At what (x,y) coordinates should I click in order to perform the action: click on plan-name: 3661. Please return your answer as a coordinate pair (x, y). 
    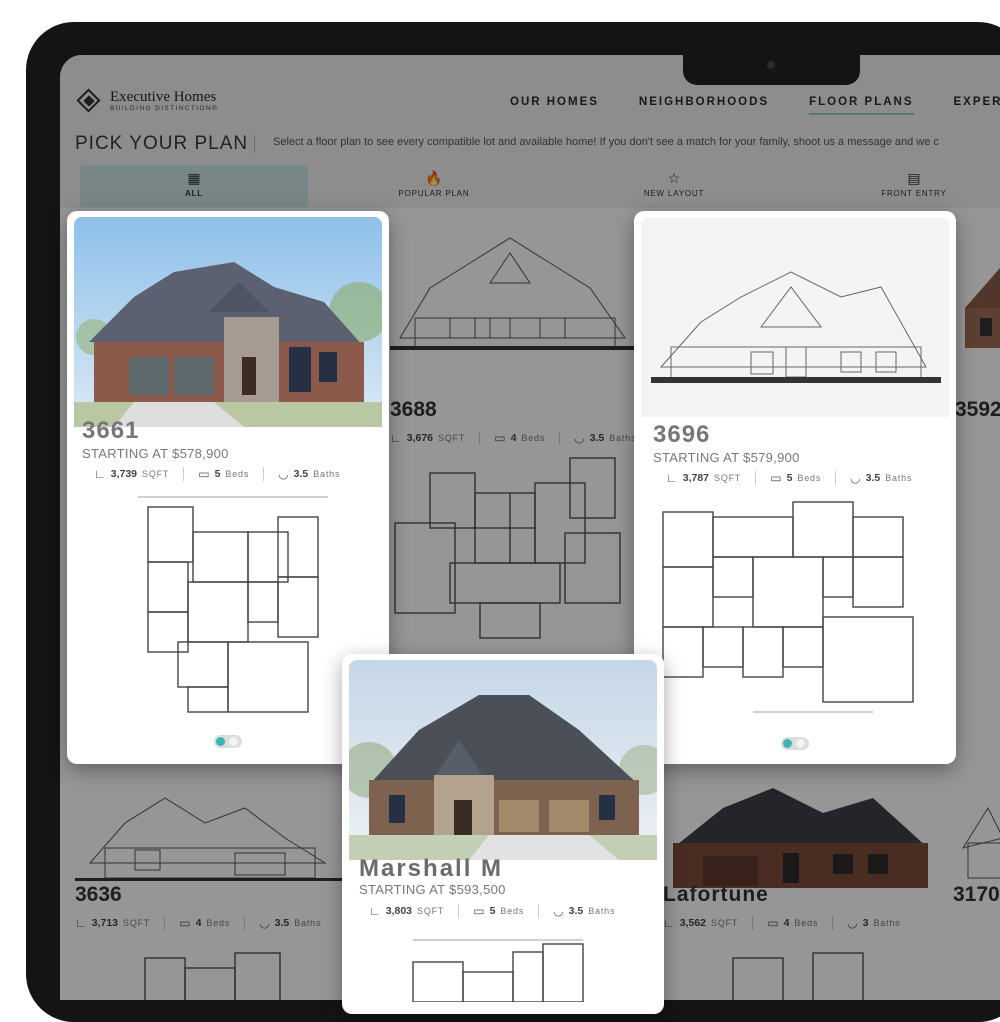
    Looking at the image, I should click on (110, 431).